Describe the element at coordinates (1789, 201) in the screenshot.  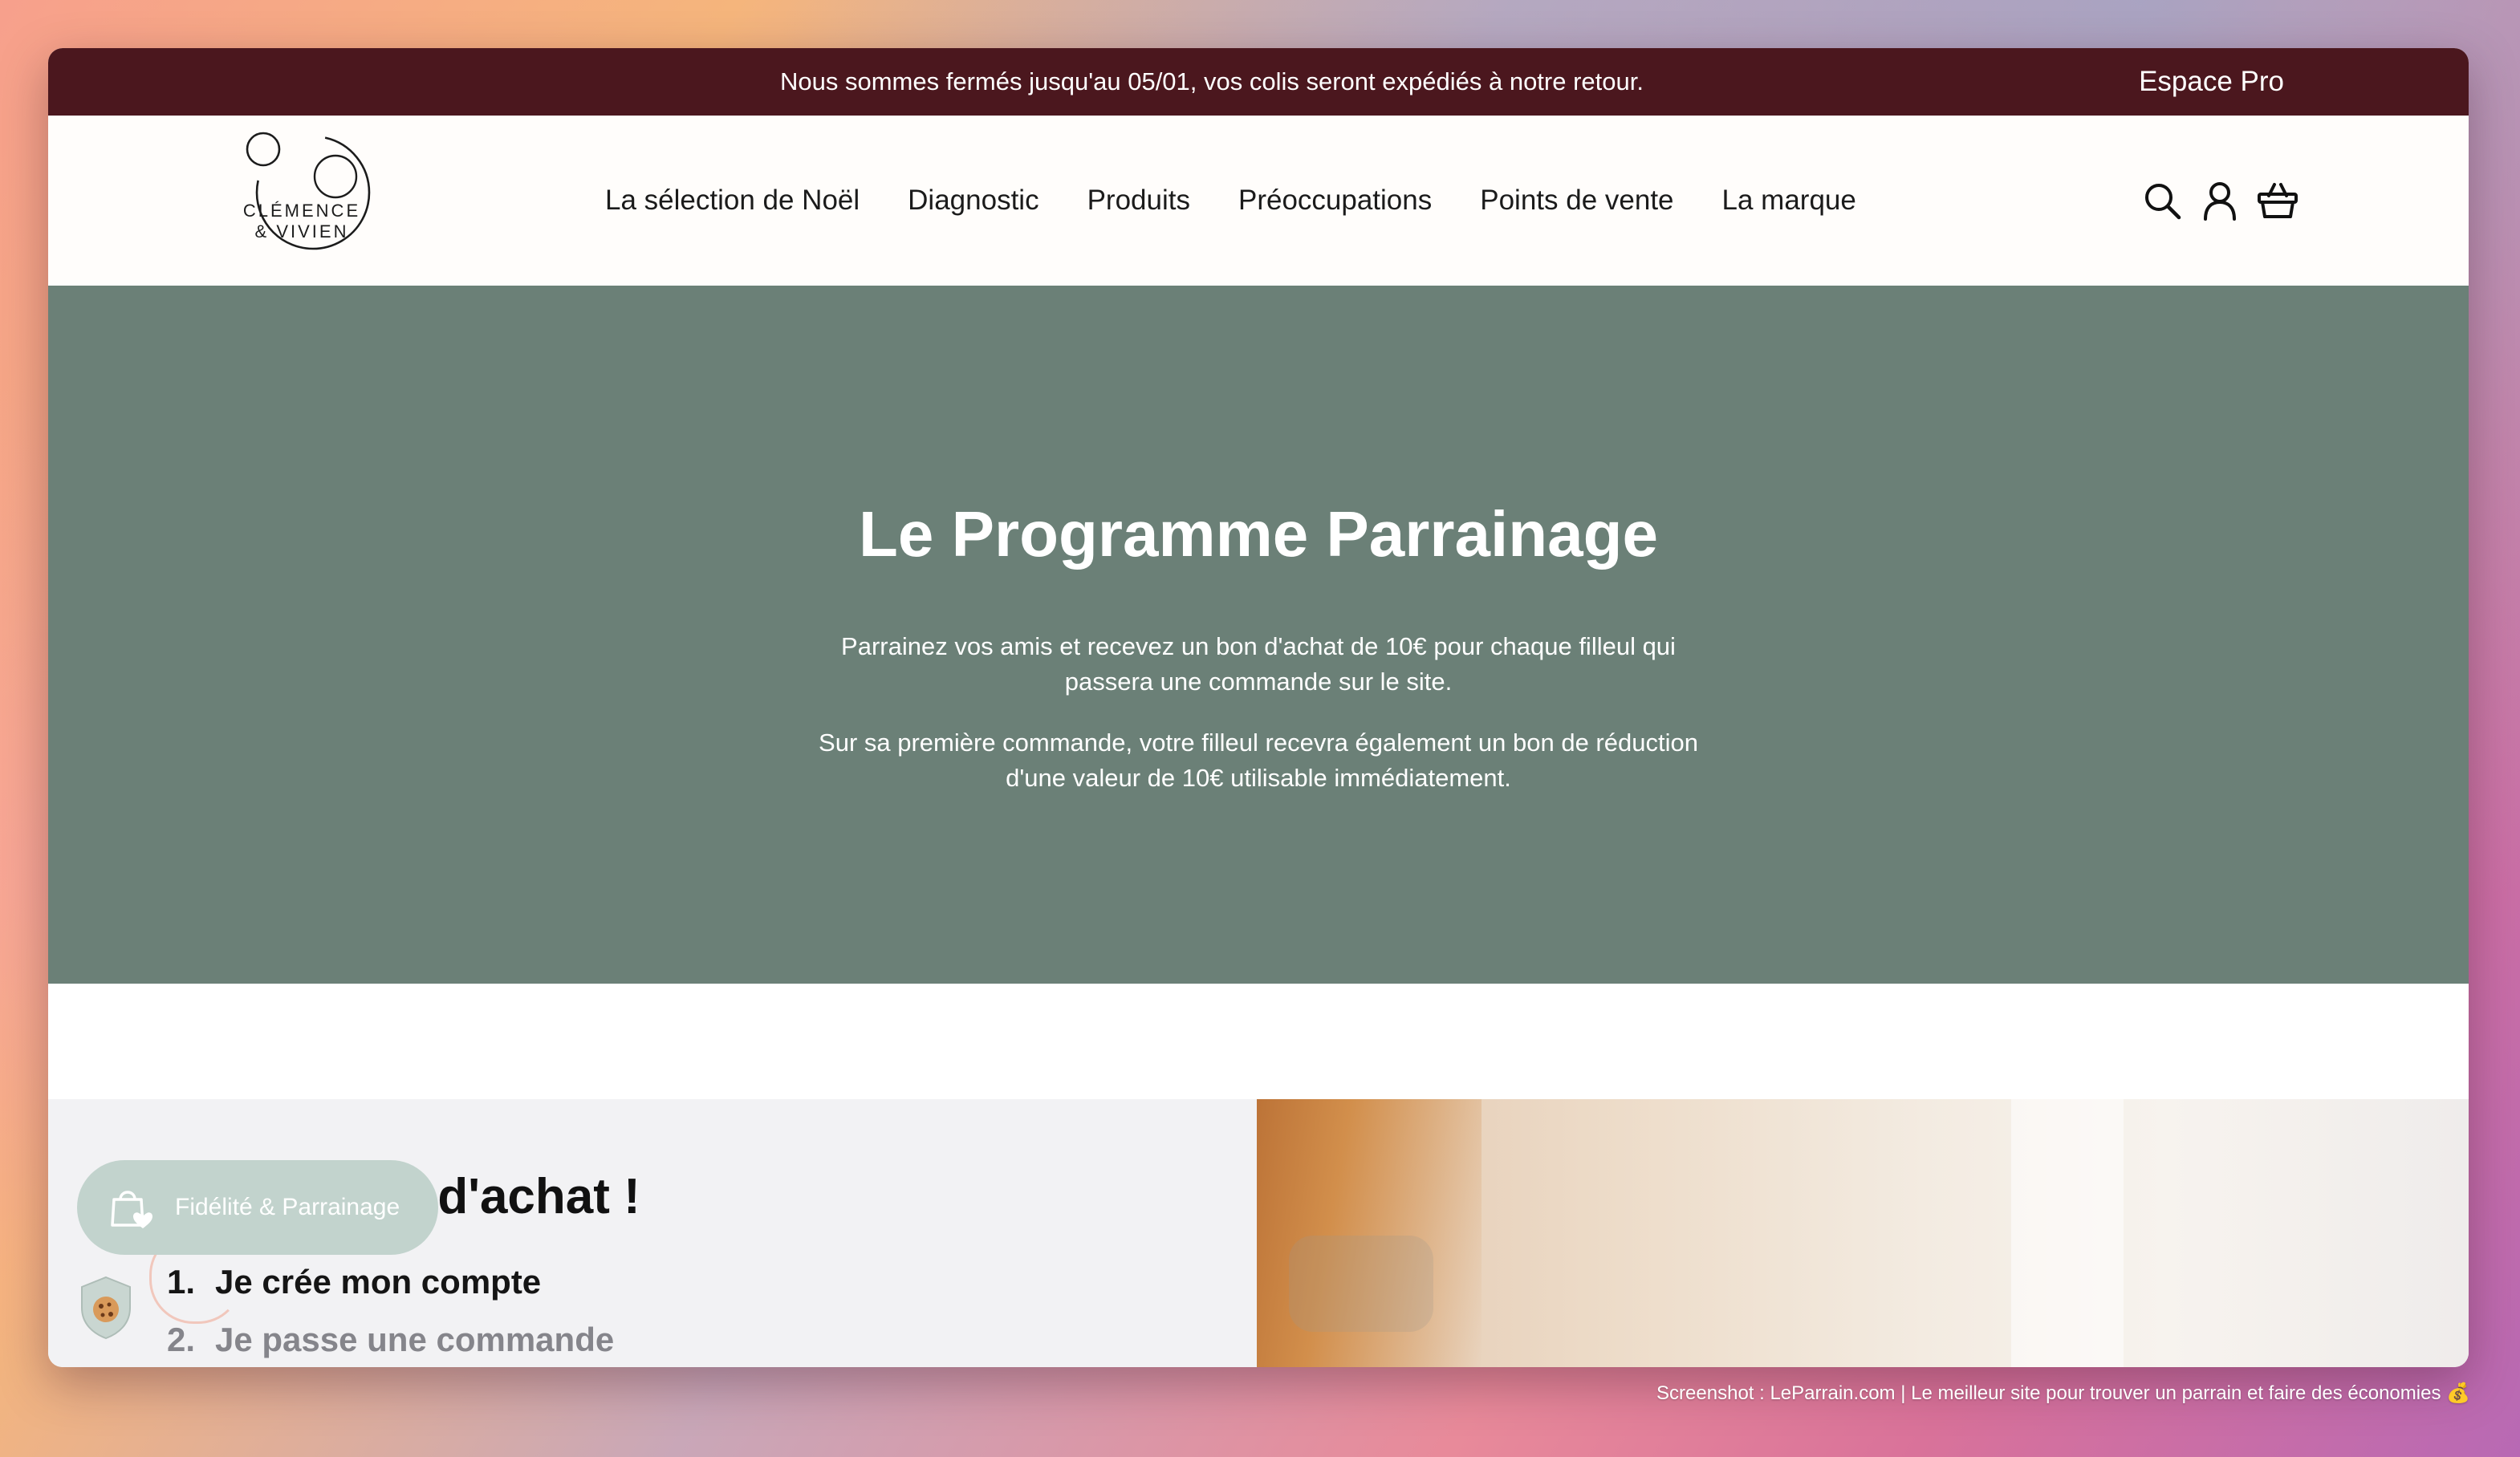
I see `nav-item-la-marque: La marque` at that location.